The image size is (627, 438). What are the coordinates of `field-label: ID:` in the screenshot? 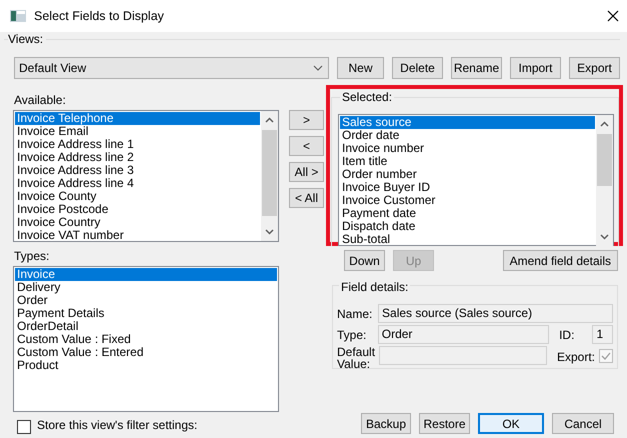 It's located at (566, 335).